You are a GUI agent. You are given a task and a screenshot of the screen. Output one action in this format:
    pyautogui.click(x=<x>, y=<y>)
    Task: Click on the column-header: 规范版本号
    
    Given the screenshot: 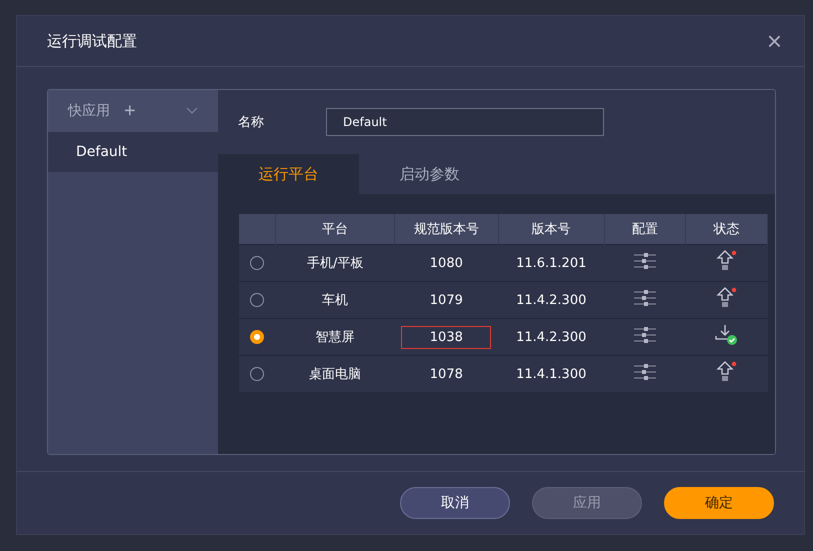 What is the action you would take?
    pyautogui.click(x=446, y=229)
    